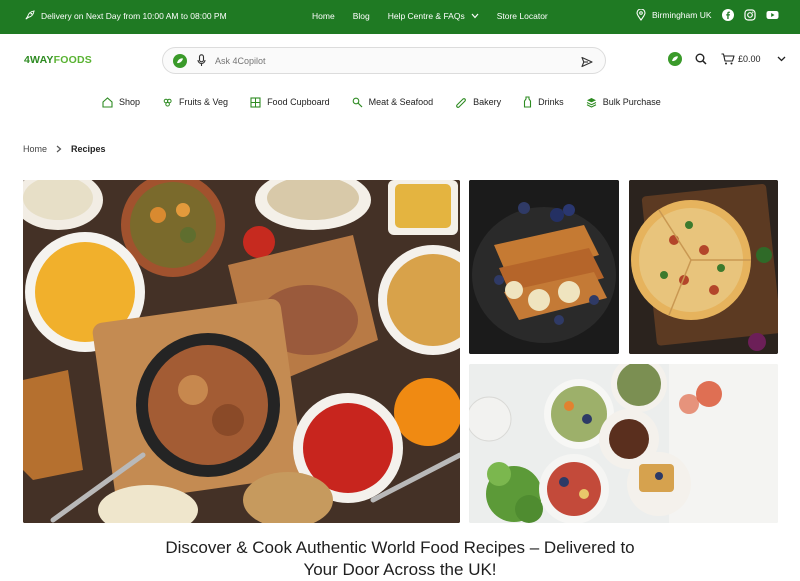  I want to click on search-bar, so click(384, 60).